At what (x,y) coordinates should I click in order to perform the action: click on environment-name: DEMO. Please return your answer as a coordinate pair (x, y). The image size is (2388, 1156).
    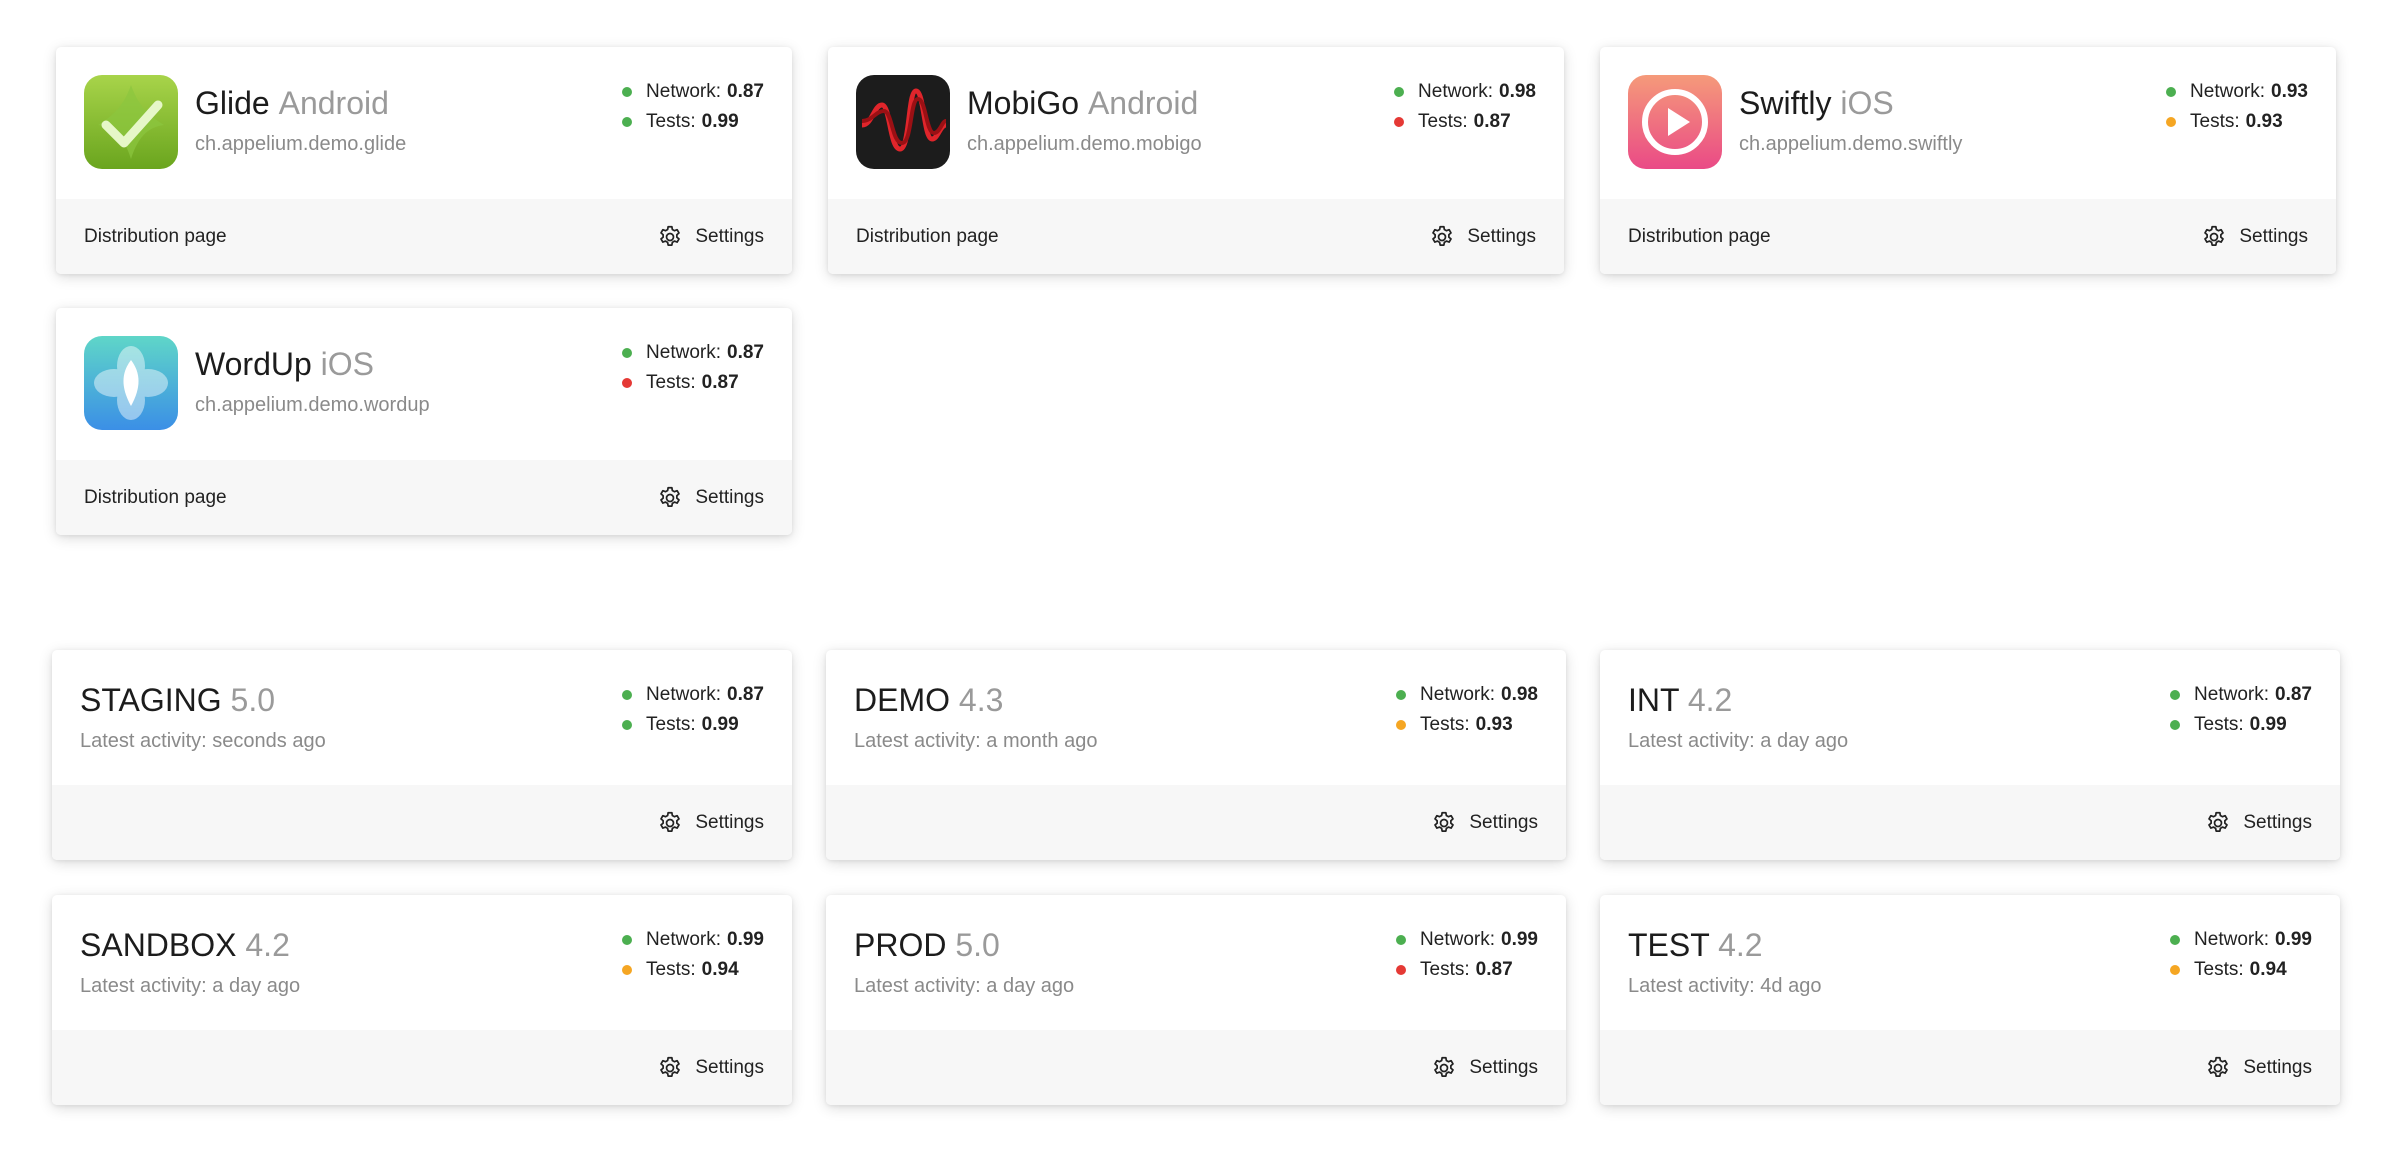
    Looking at the image, I should click on (902, 700).